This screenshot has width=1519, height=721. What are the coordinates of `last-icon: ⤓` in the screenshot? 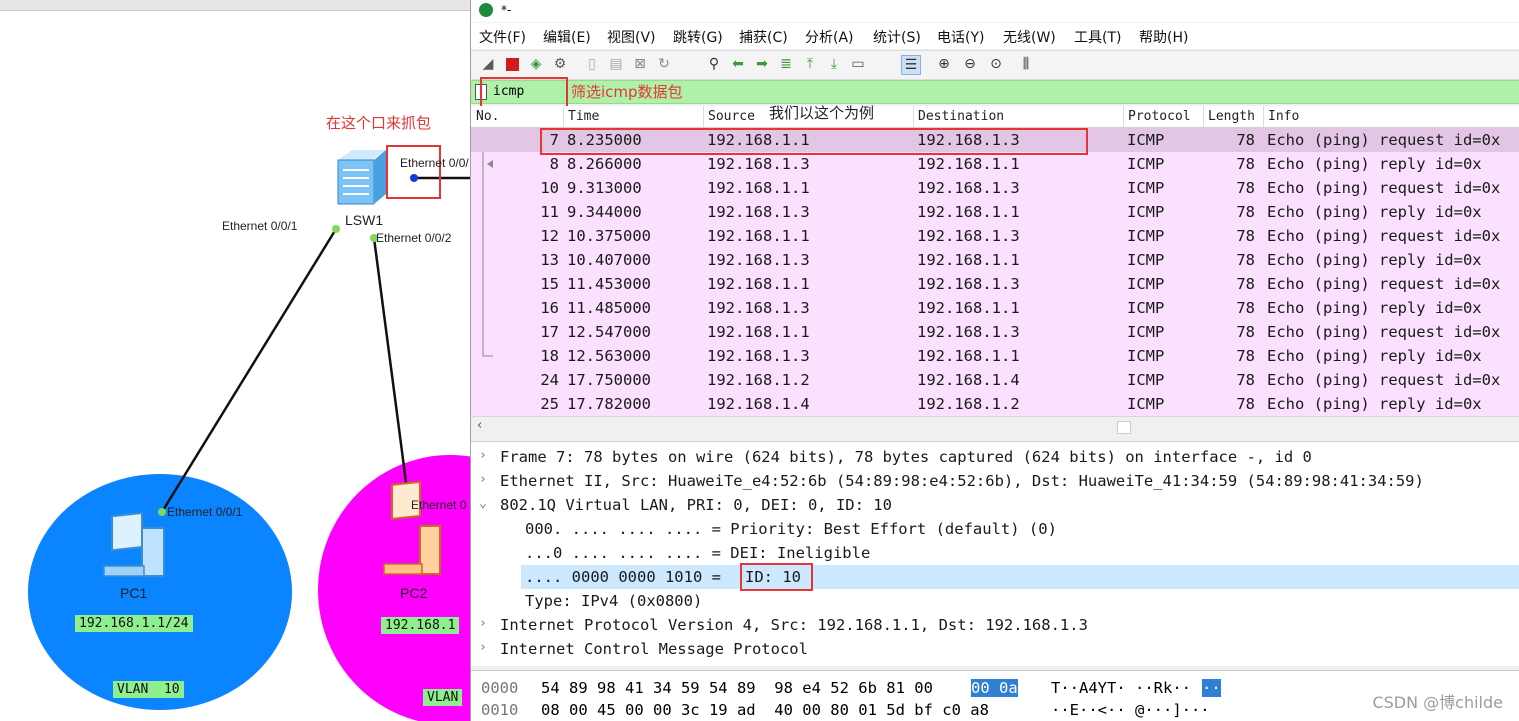 It's located at (834, 64).